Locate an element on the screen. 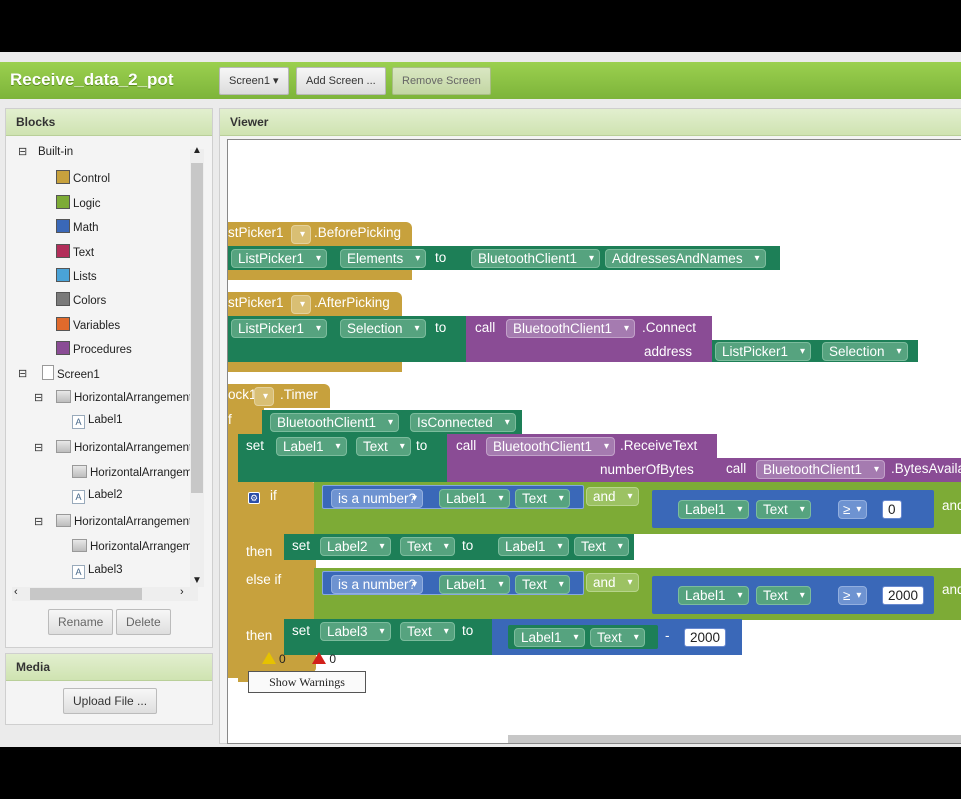 The width and height of the screenshot is (961, 799). set-component-dropdown: ListPicker1 is located at coordinates (279, 258).